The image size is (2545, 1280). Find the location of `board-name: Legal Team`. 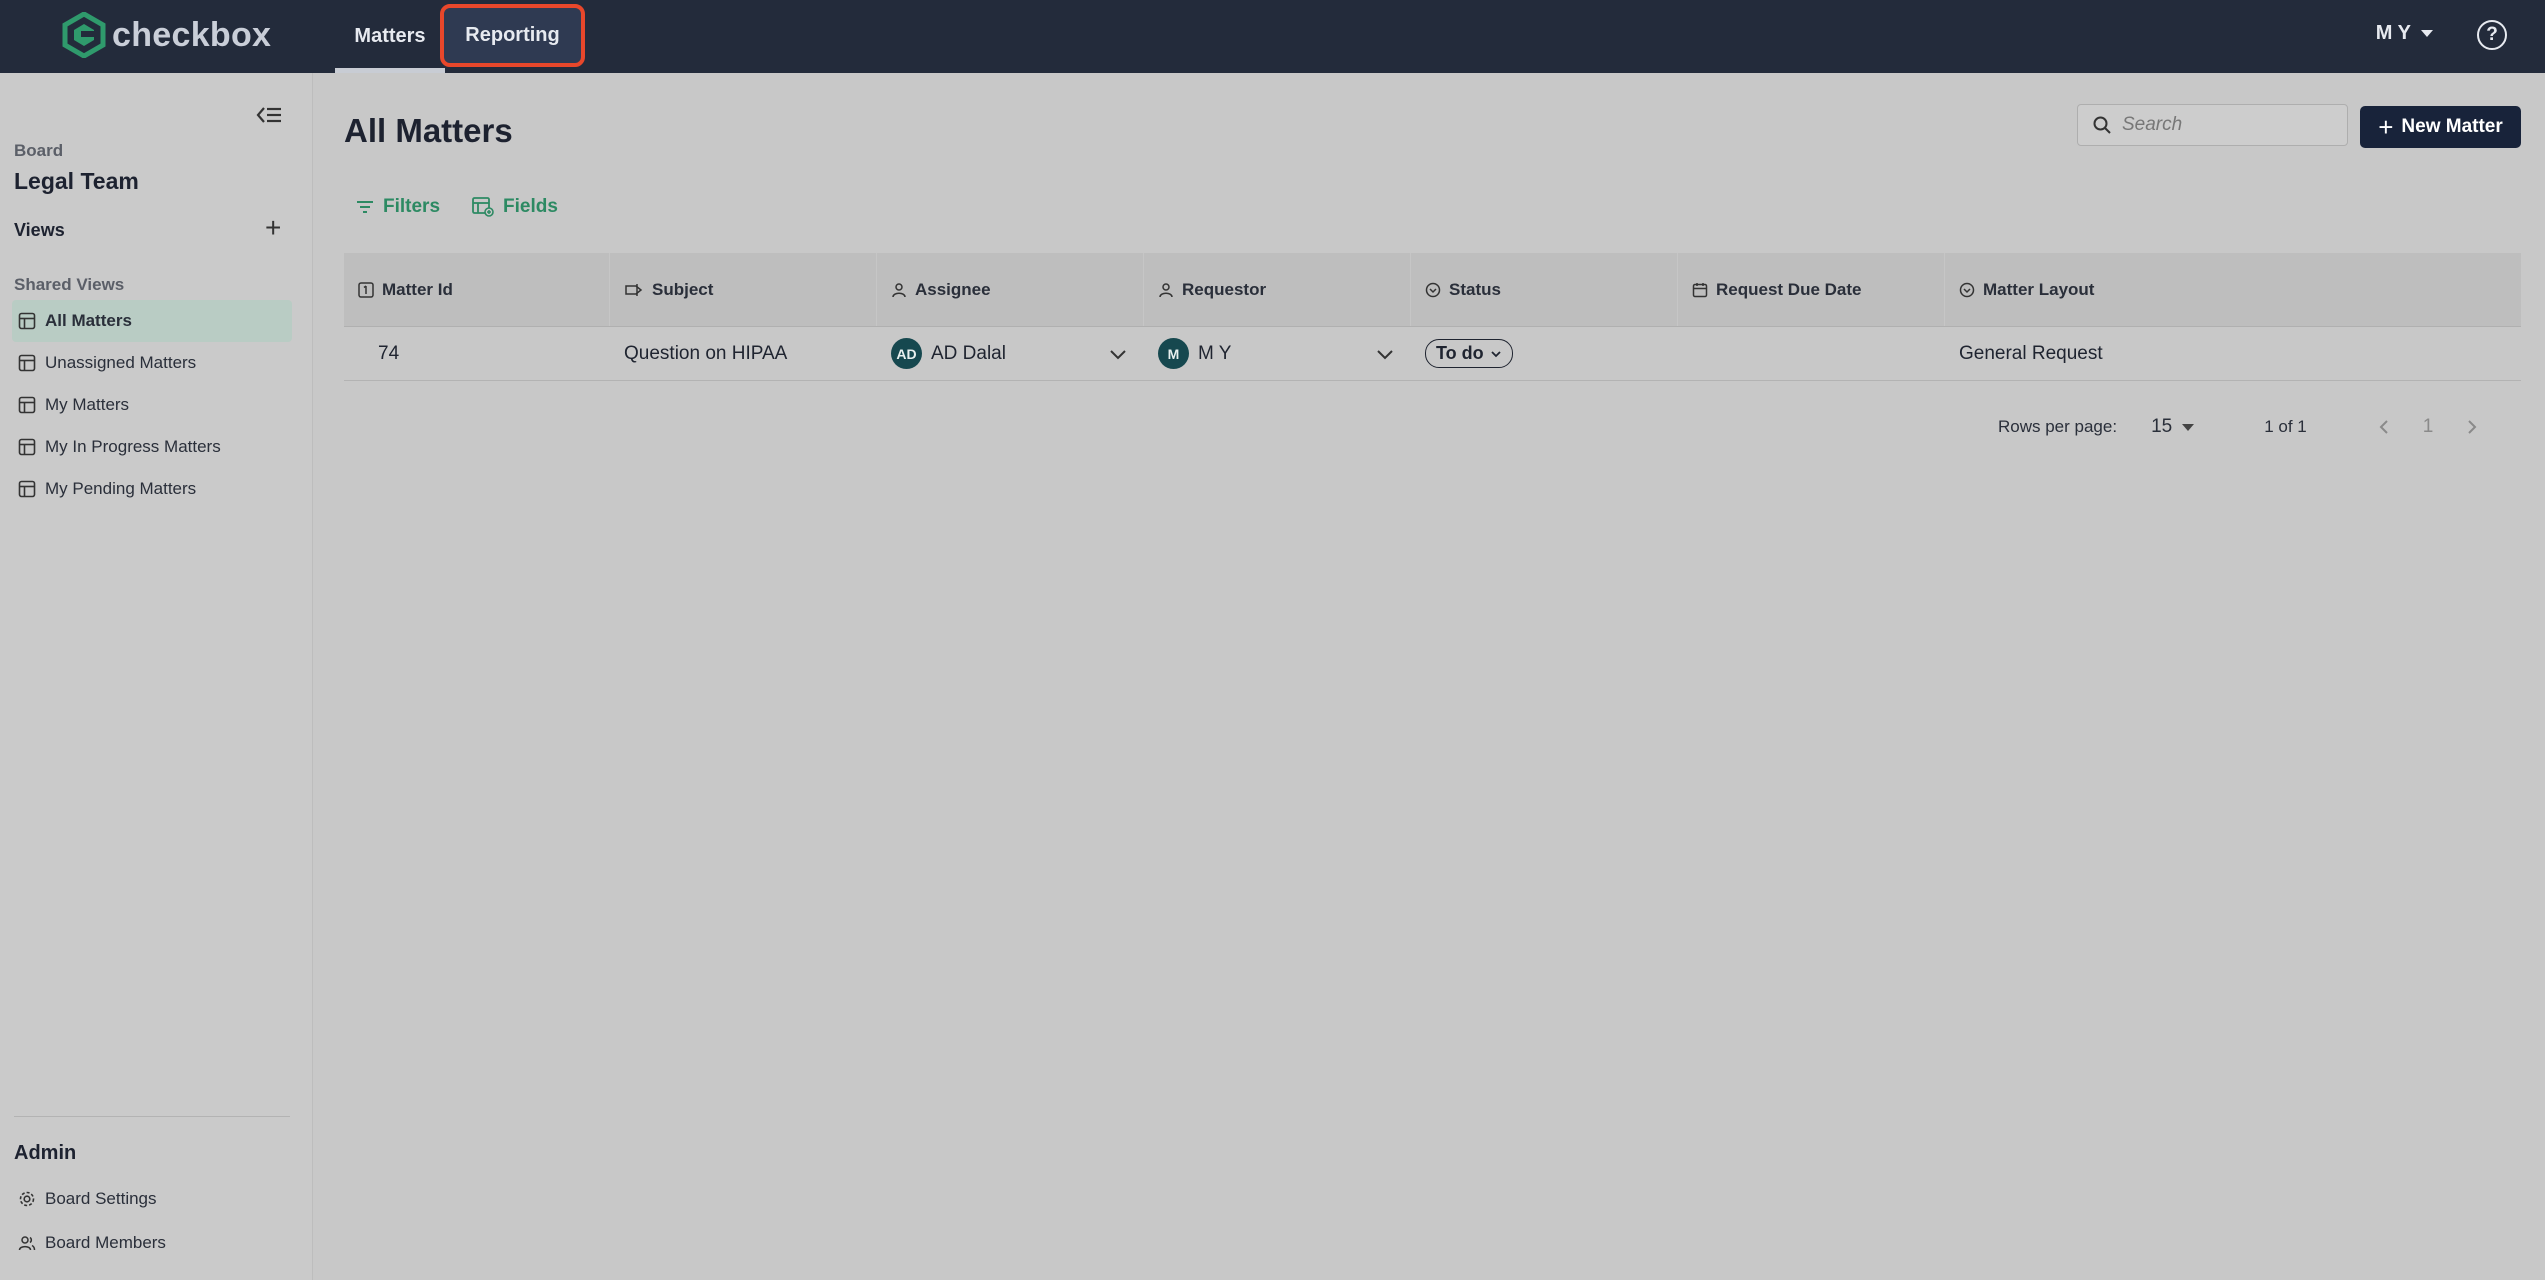

board-name: Legal Team is located at coordinates (76, 181).